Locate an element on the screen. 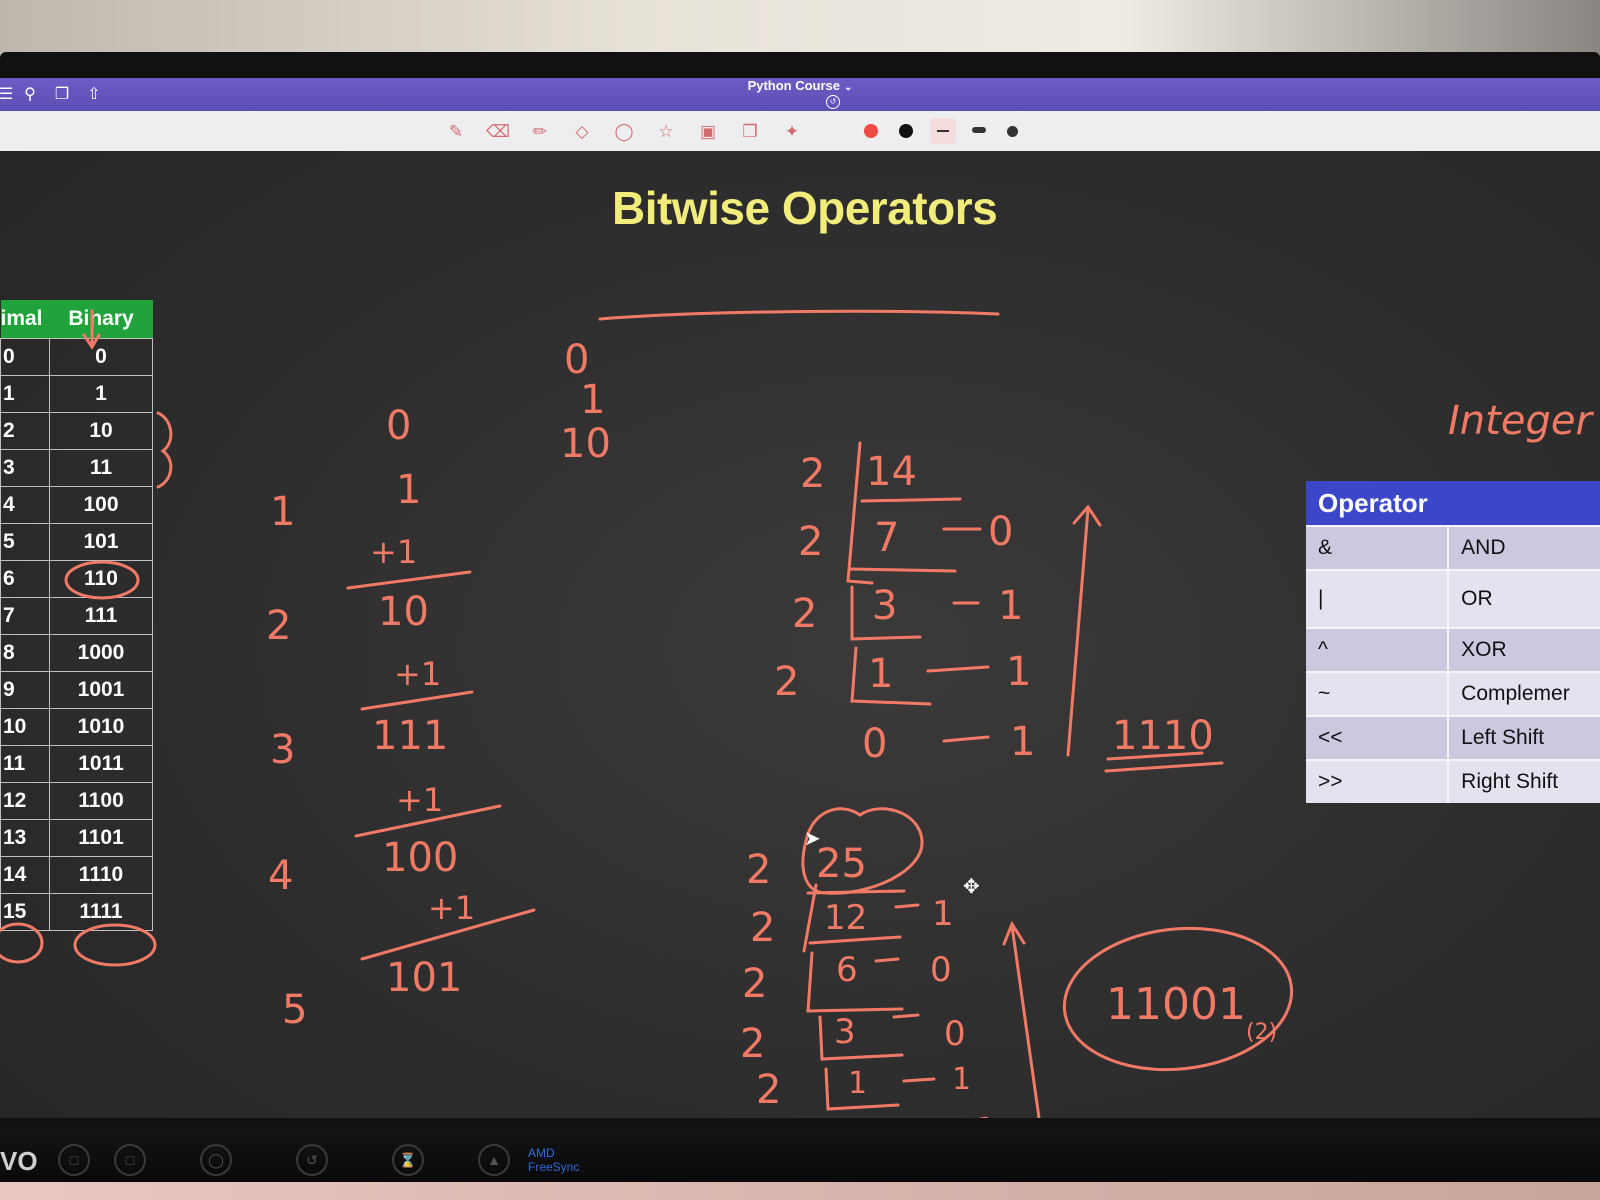 The width and height of the screenshot is (1600, 1200). drawing-toolbar: ✎ ⌫ ✏ ◇ ◯ ☆ ▣ ❒ ✦ is located at coordinates (800, 131).